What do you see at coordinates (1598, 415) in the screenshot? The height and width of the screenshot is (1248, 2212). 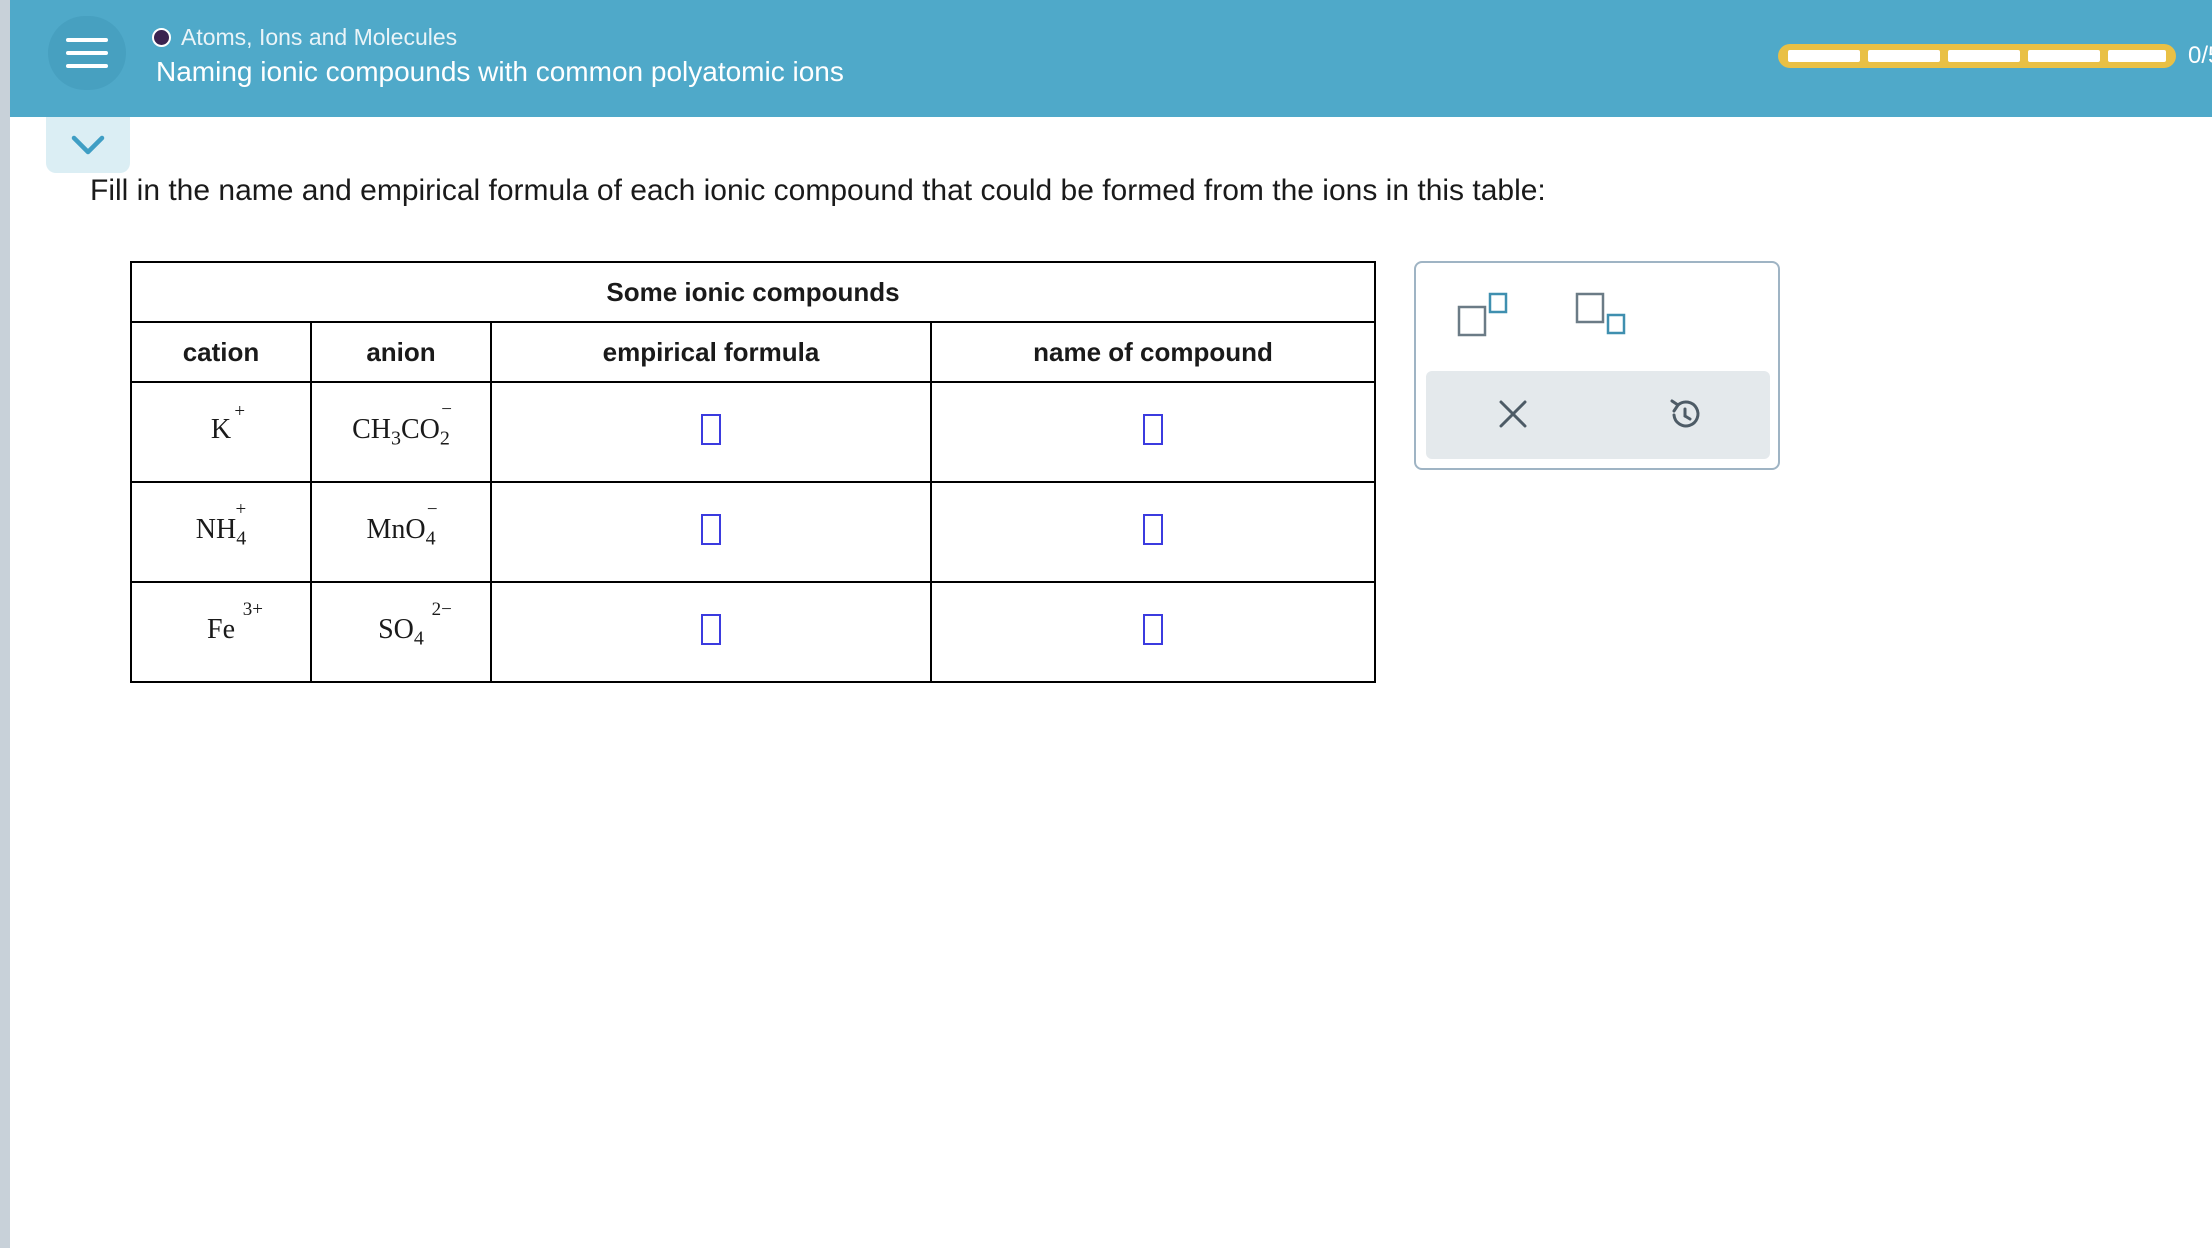 I see `tool-action-bar` at bounding box center [1598, 415].